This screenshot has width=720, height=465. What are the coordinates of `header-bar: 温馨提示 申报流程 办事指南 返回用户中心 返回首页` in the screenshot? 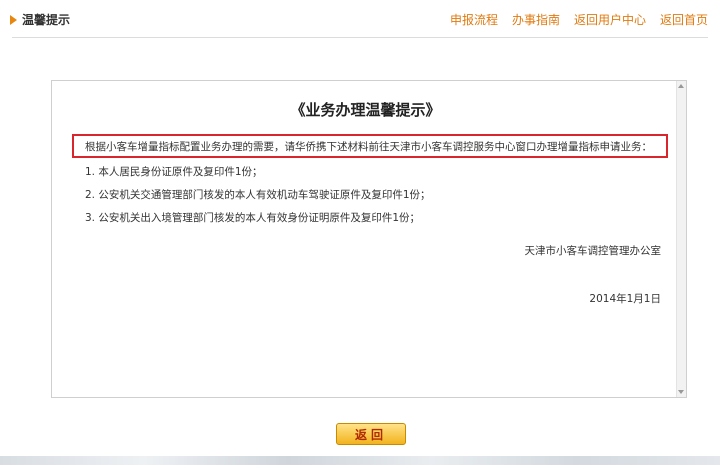 It's located at (360, 18).